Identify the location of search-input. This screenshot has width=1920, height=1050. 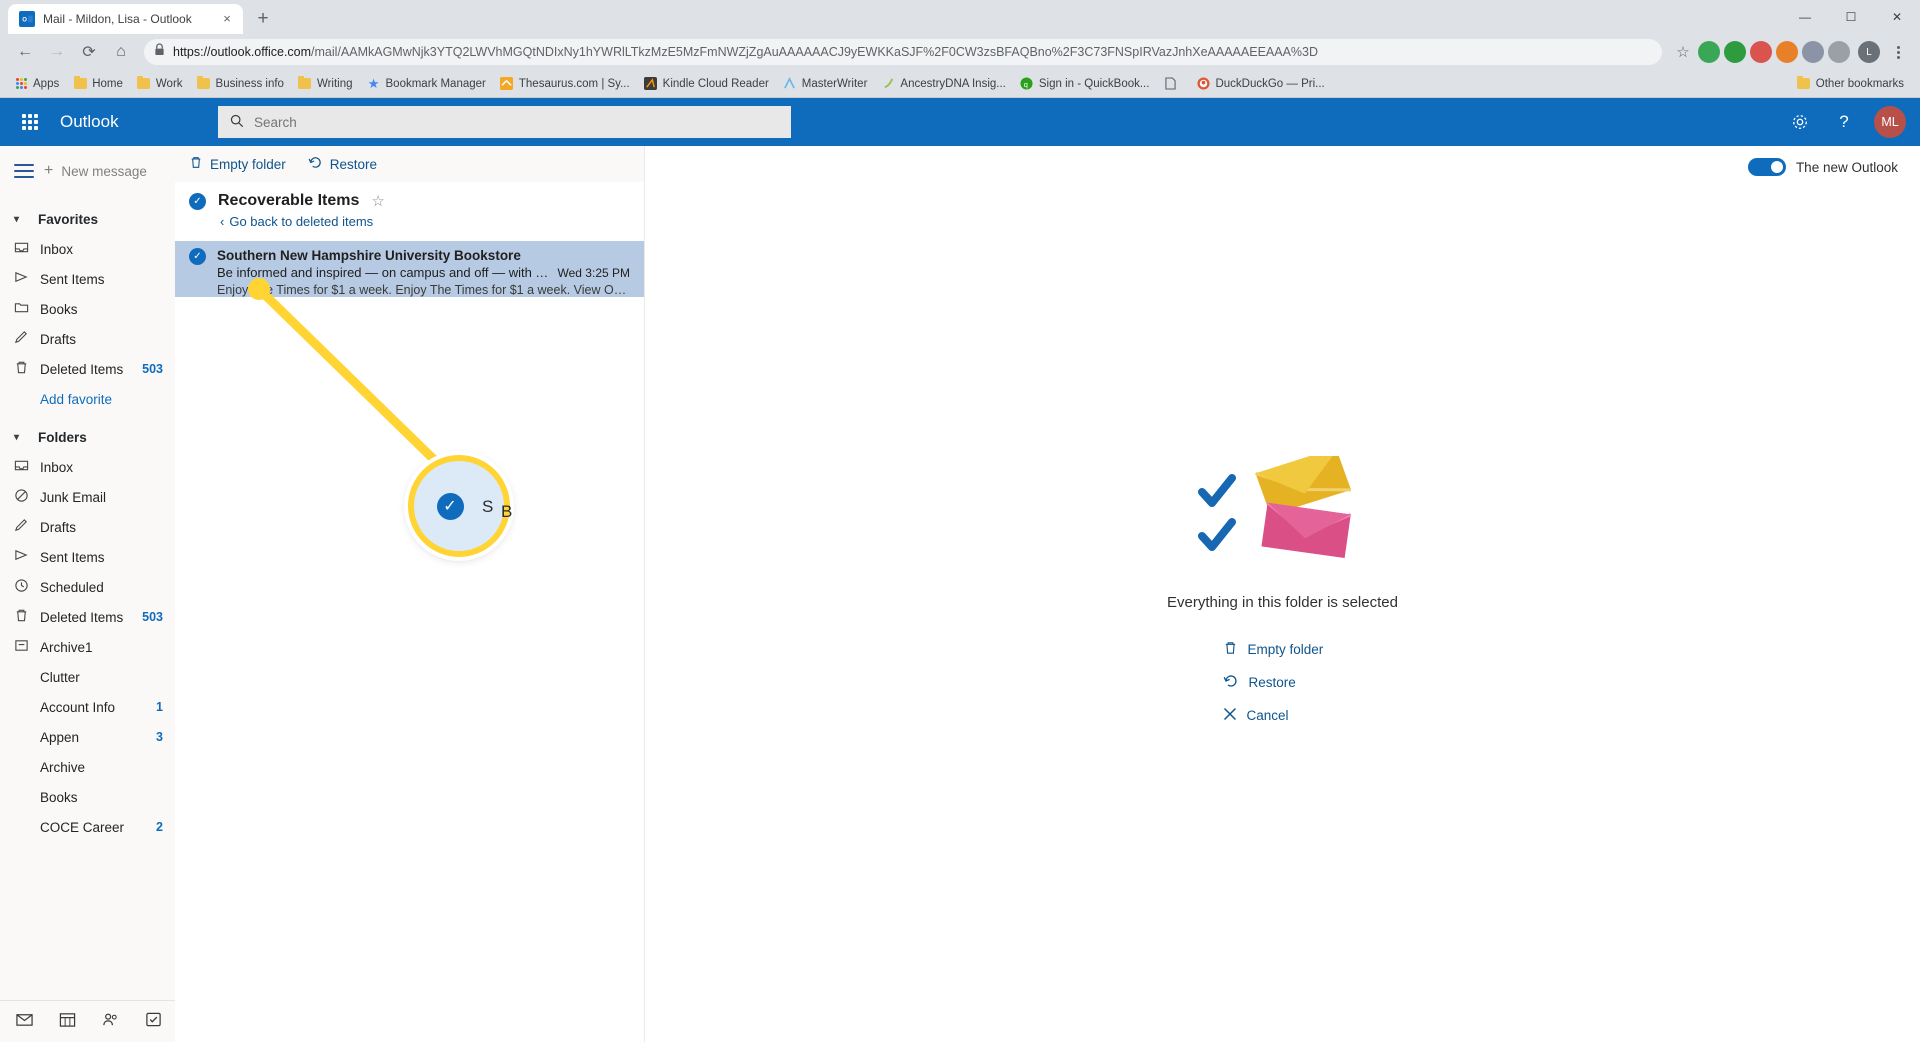
(516, 122).